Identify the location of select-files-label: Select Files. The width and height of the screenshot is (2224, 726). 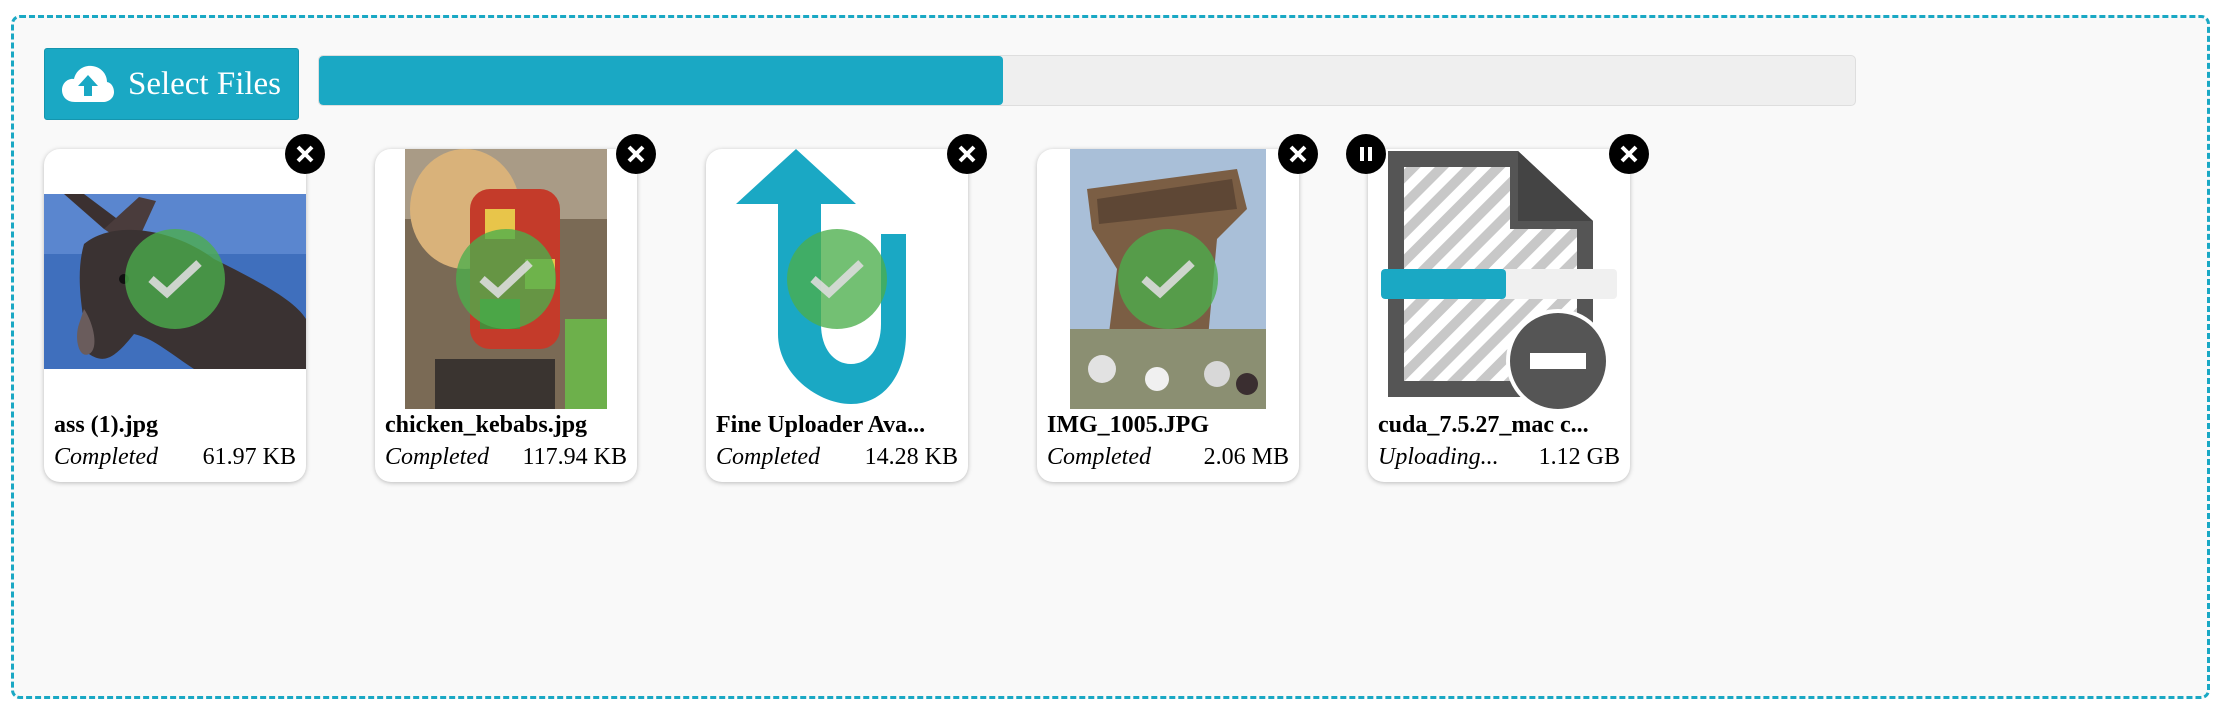
(204, 83).